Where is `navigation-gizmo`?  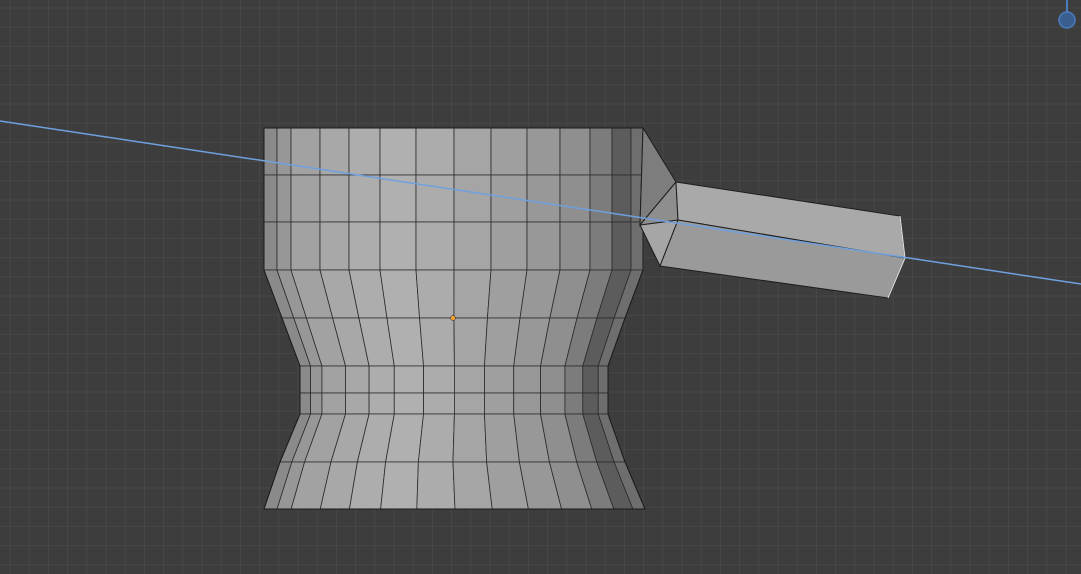
navigation-gizmo is located at coordinates (1067, 14).